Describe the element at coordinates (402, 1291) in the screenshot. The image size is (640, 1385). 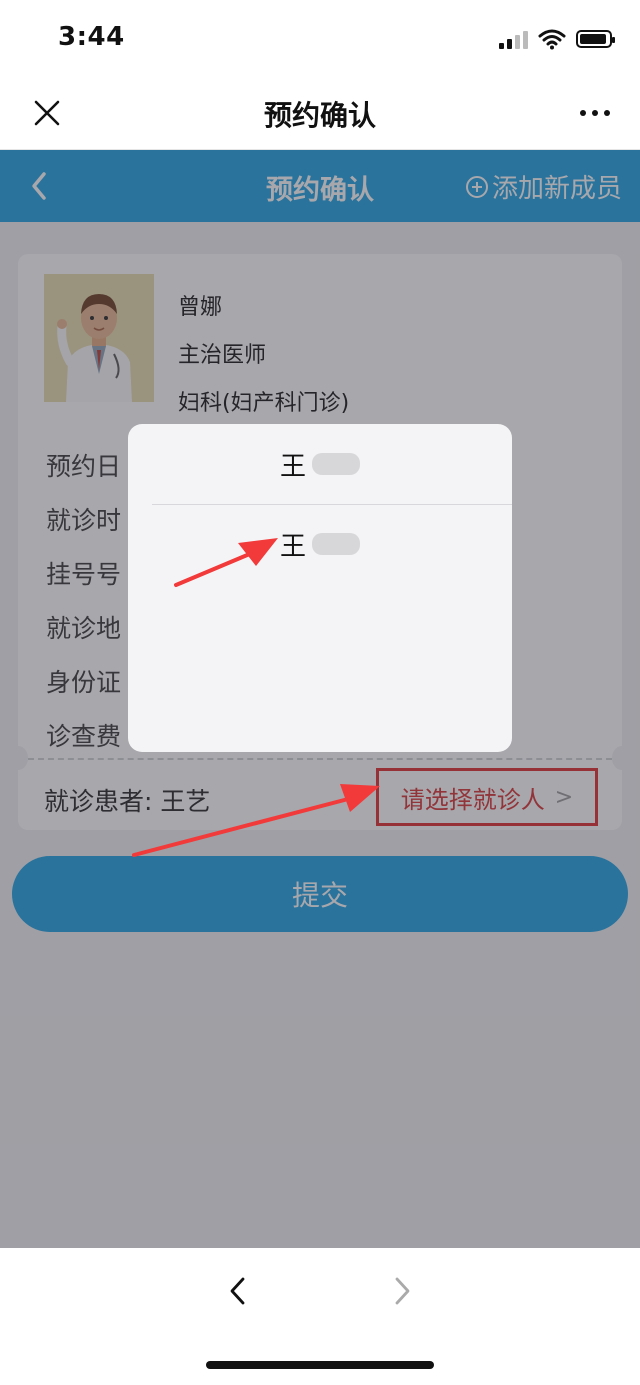
I see `chevron-right-icon` at that location.